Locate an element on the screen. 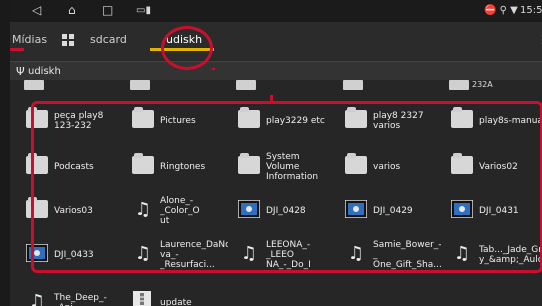 This screenshot has height=306, width=542. archive-file-icon-svg is located at coordinates (142, 298).